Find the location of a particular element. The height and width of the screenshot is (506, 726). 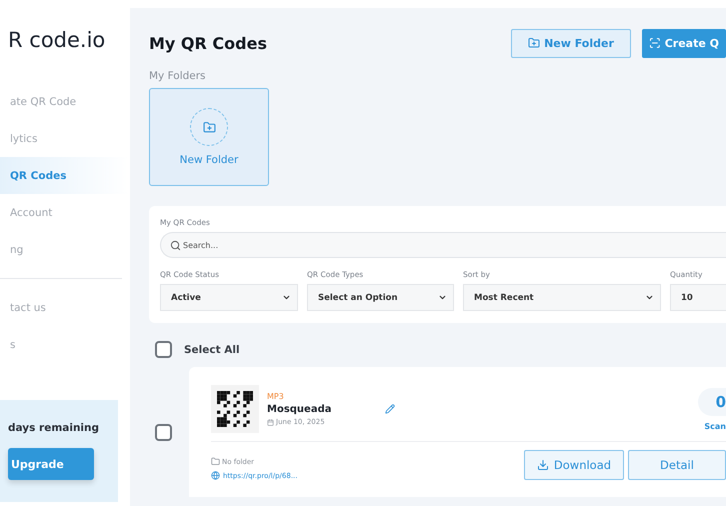

globe-icon is located at coordinates (215, 475).